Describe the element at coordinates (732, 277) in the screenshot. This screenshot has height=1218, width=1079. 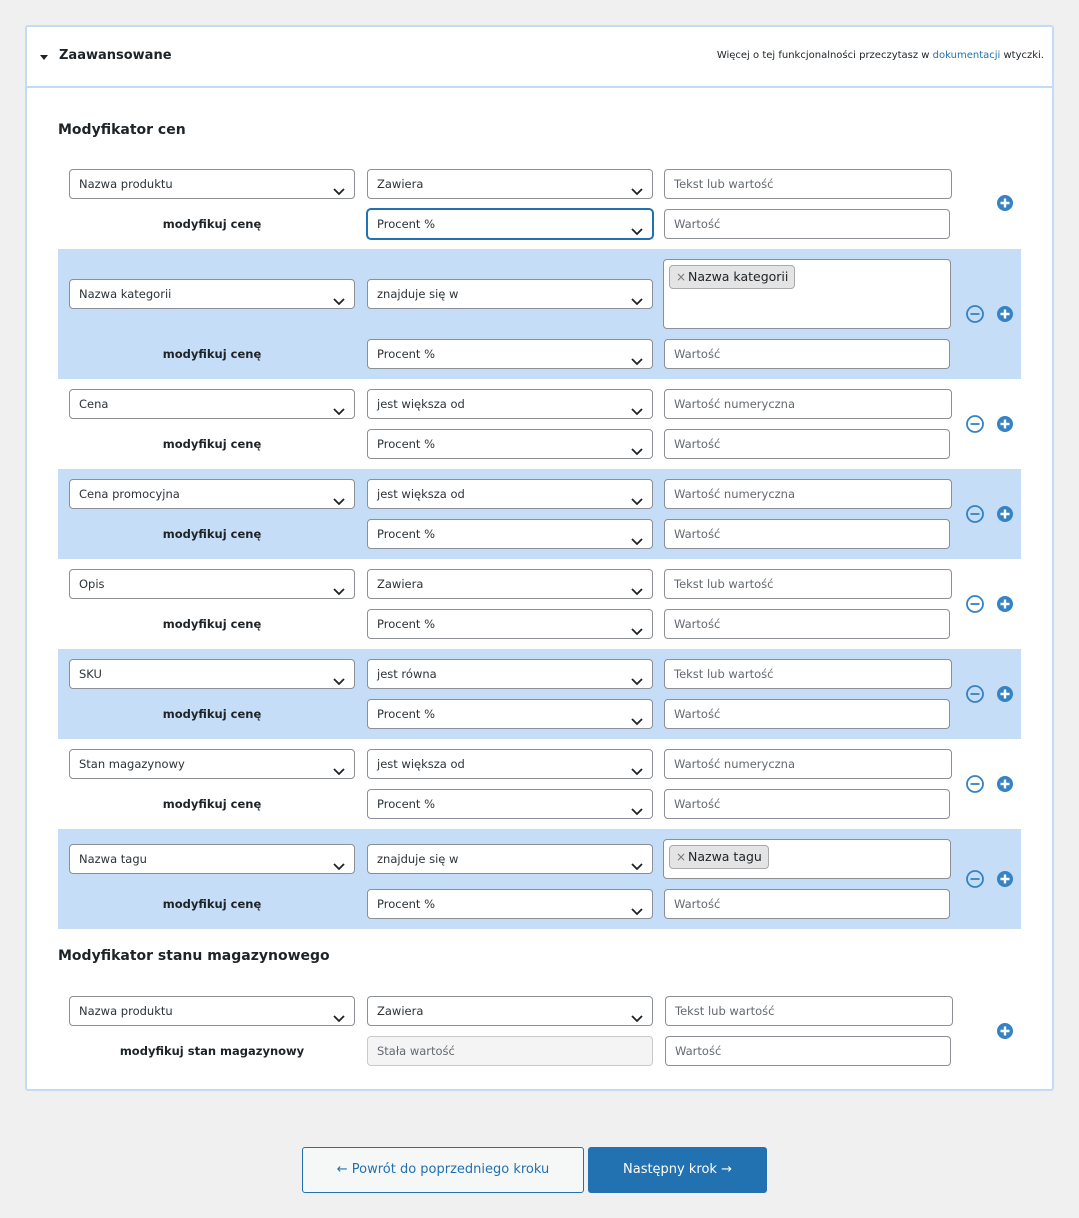
I see `selected-tag: × Nazwa kategorii` at that location.